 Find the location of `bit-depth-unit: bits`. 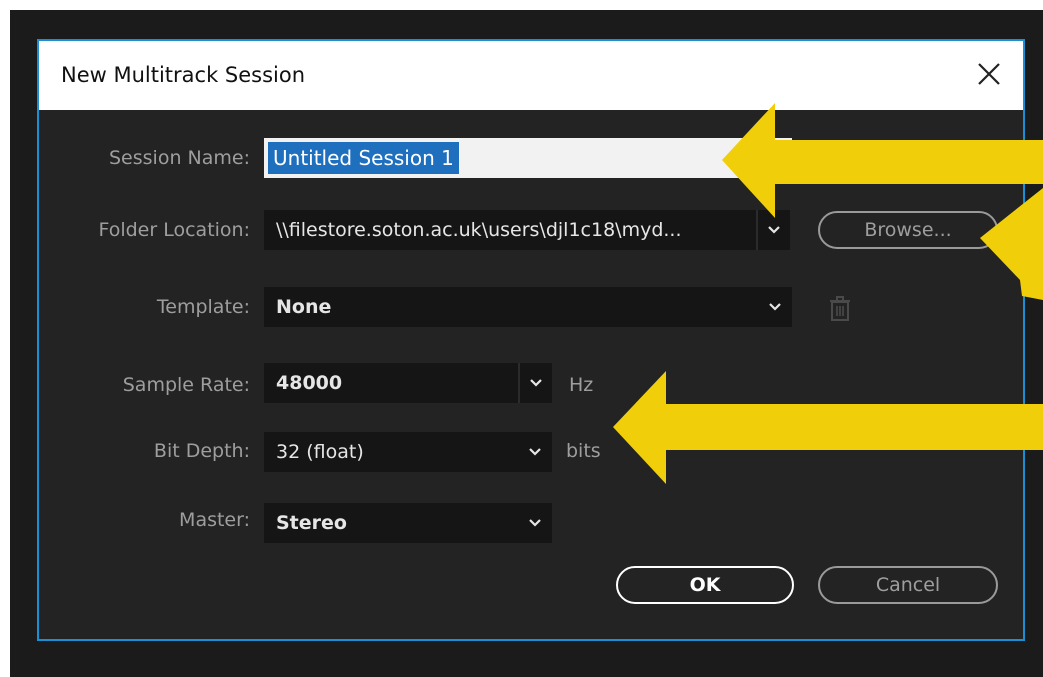

bit-depth-unit: bits is located at coordinates (583, 451).